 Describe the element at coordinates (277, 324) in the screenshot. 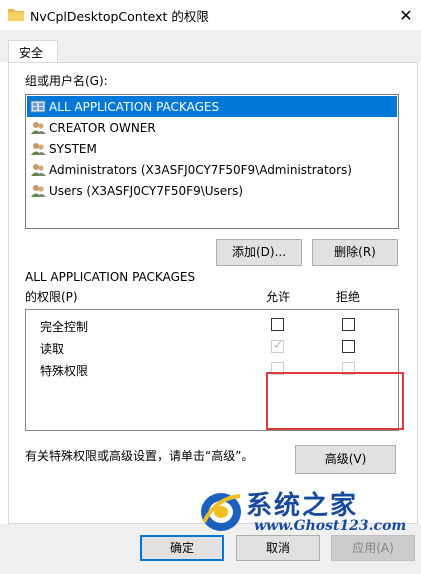

I see `allow-checkbox` at that location.